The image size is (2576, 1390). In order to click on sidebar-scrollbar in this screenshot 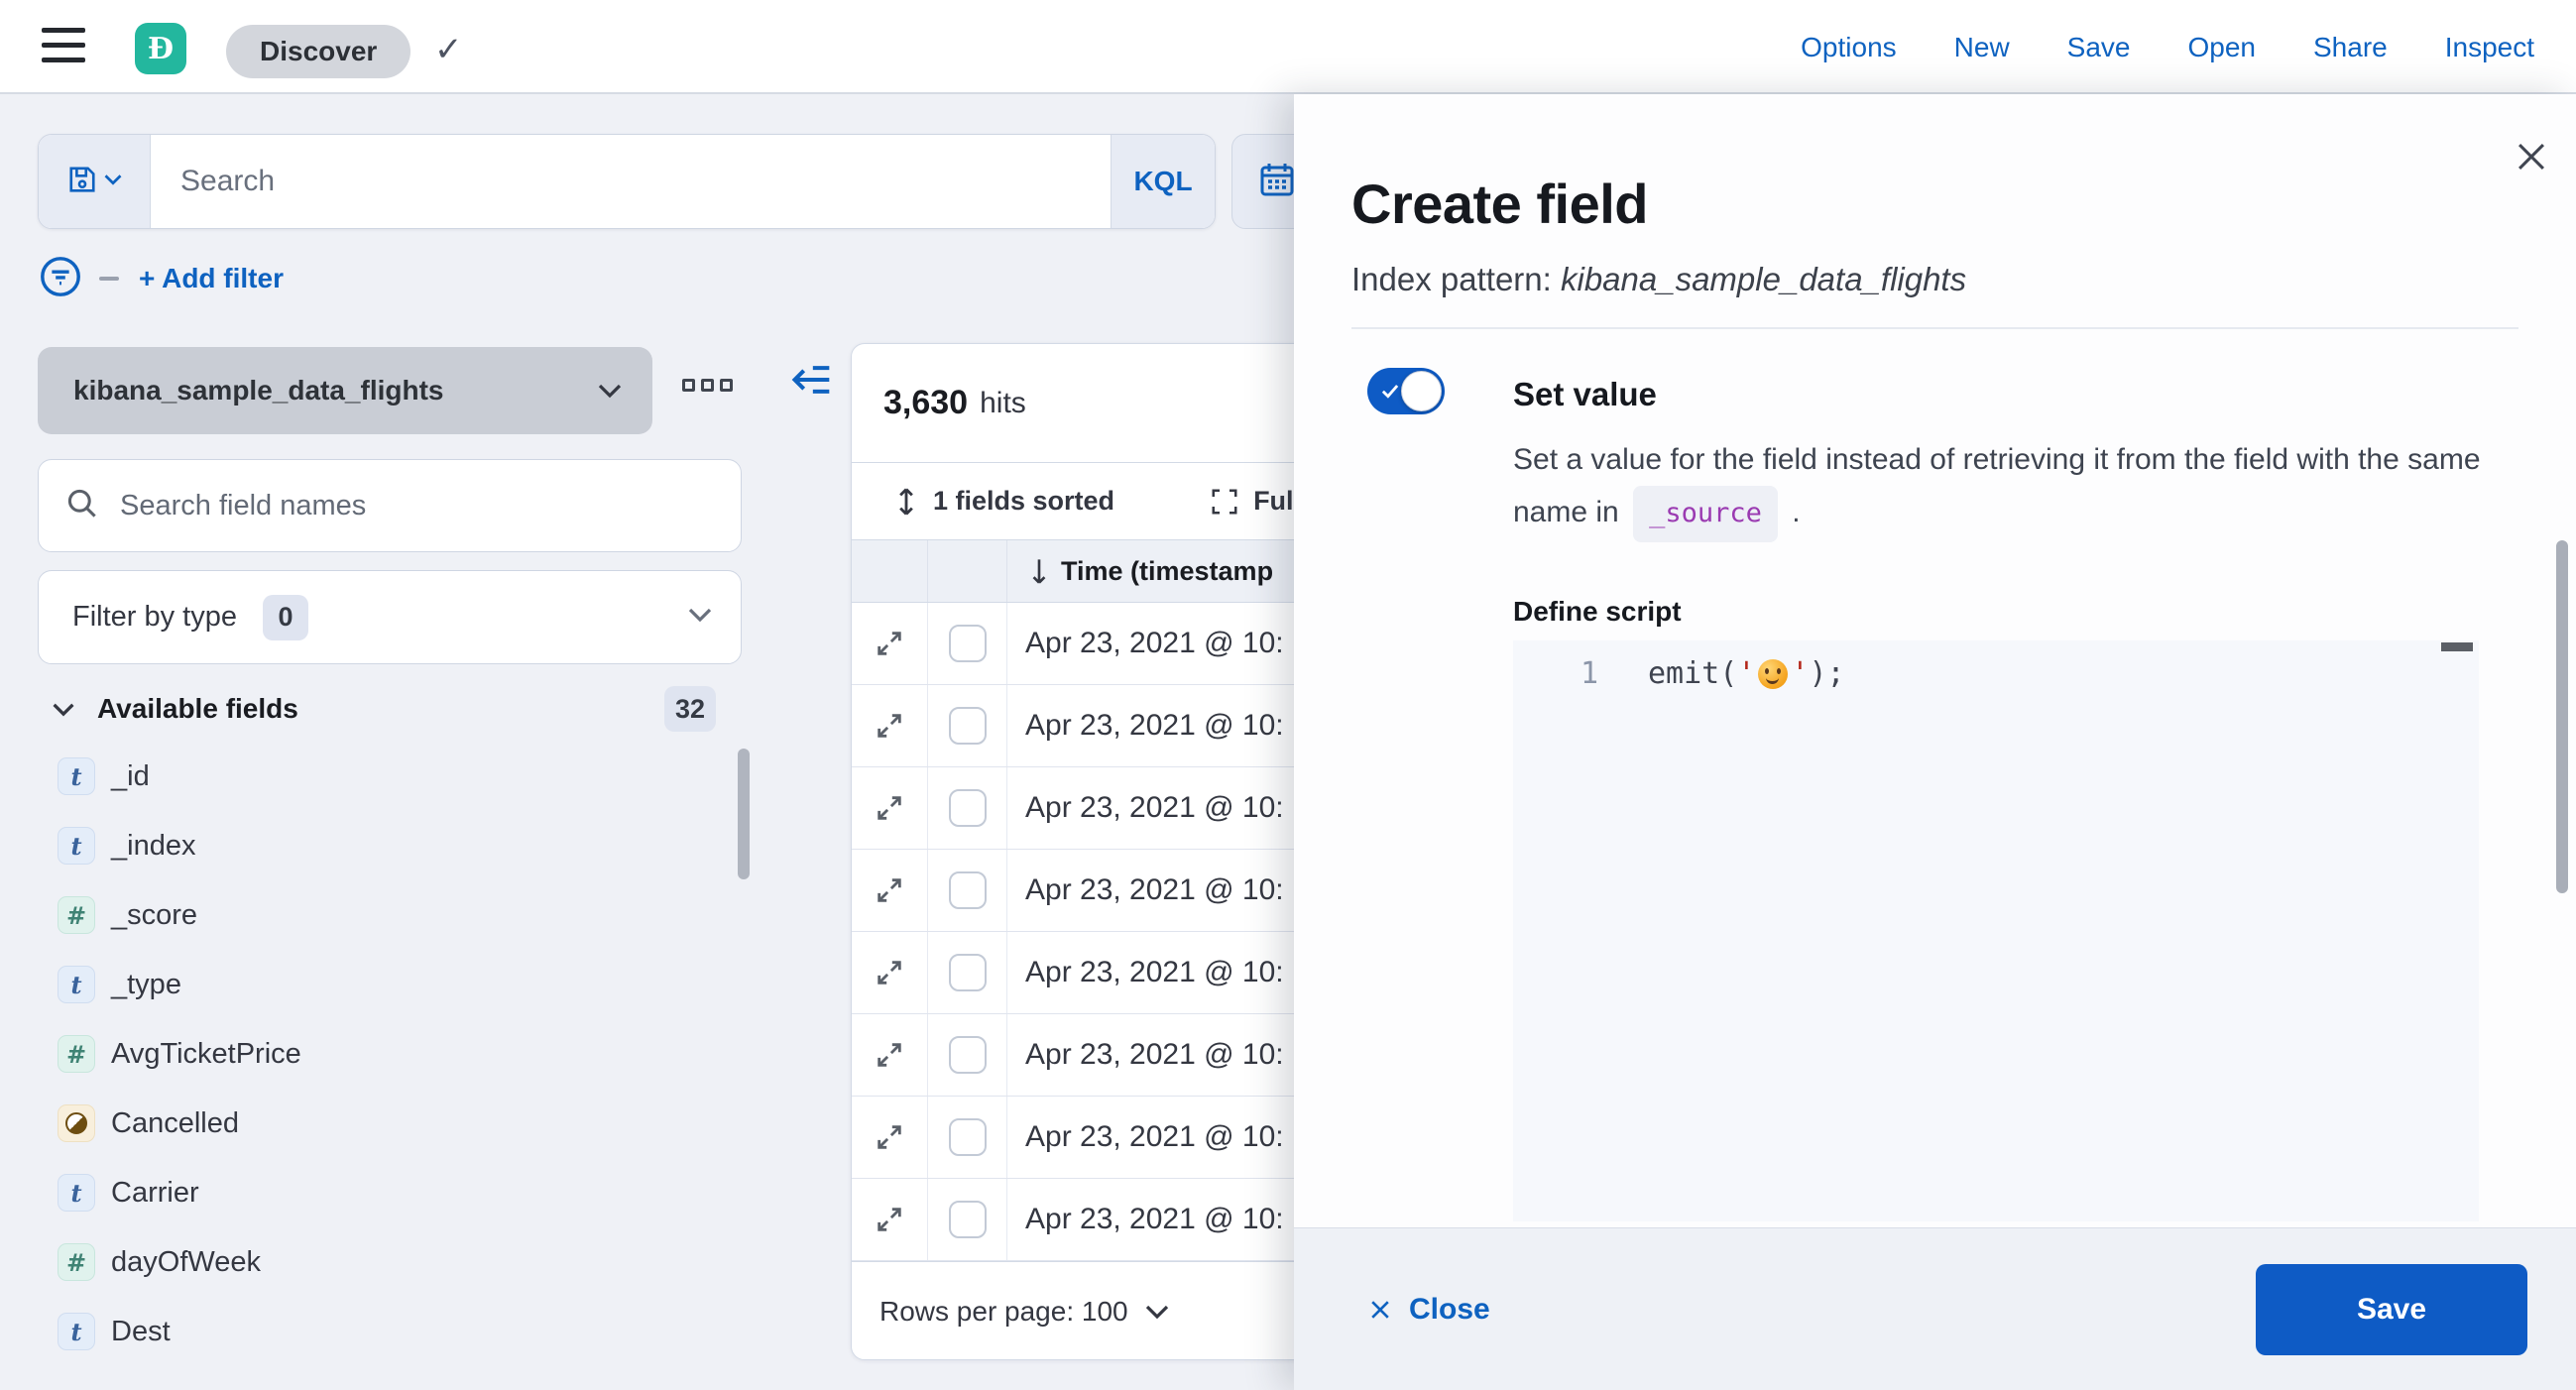, I will do `click(744, 814)`.